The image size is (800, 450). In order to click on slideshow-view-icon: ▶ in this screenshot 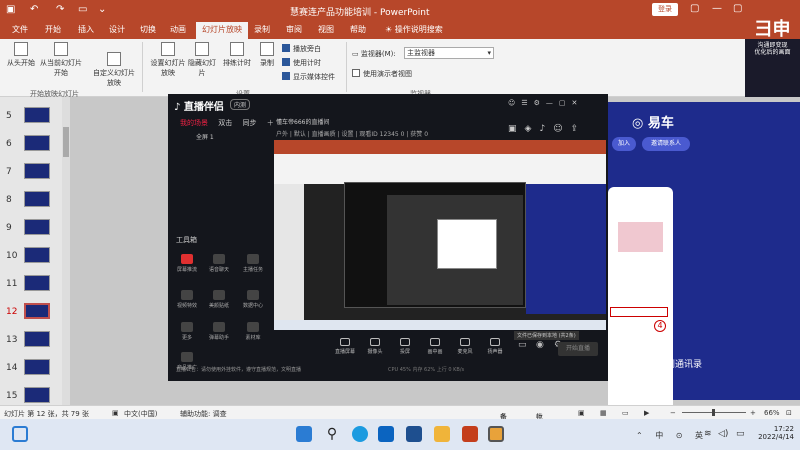, I will do `click(646, 413)`.